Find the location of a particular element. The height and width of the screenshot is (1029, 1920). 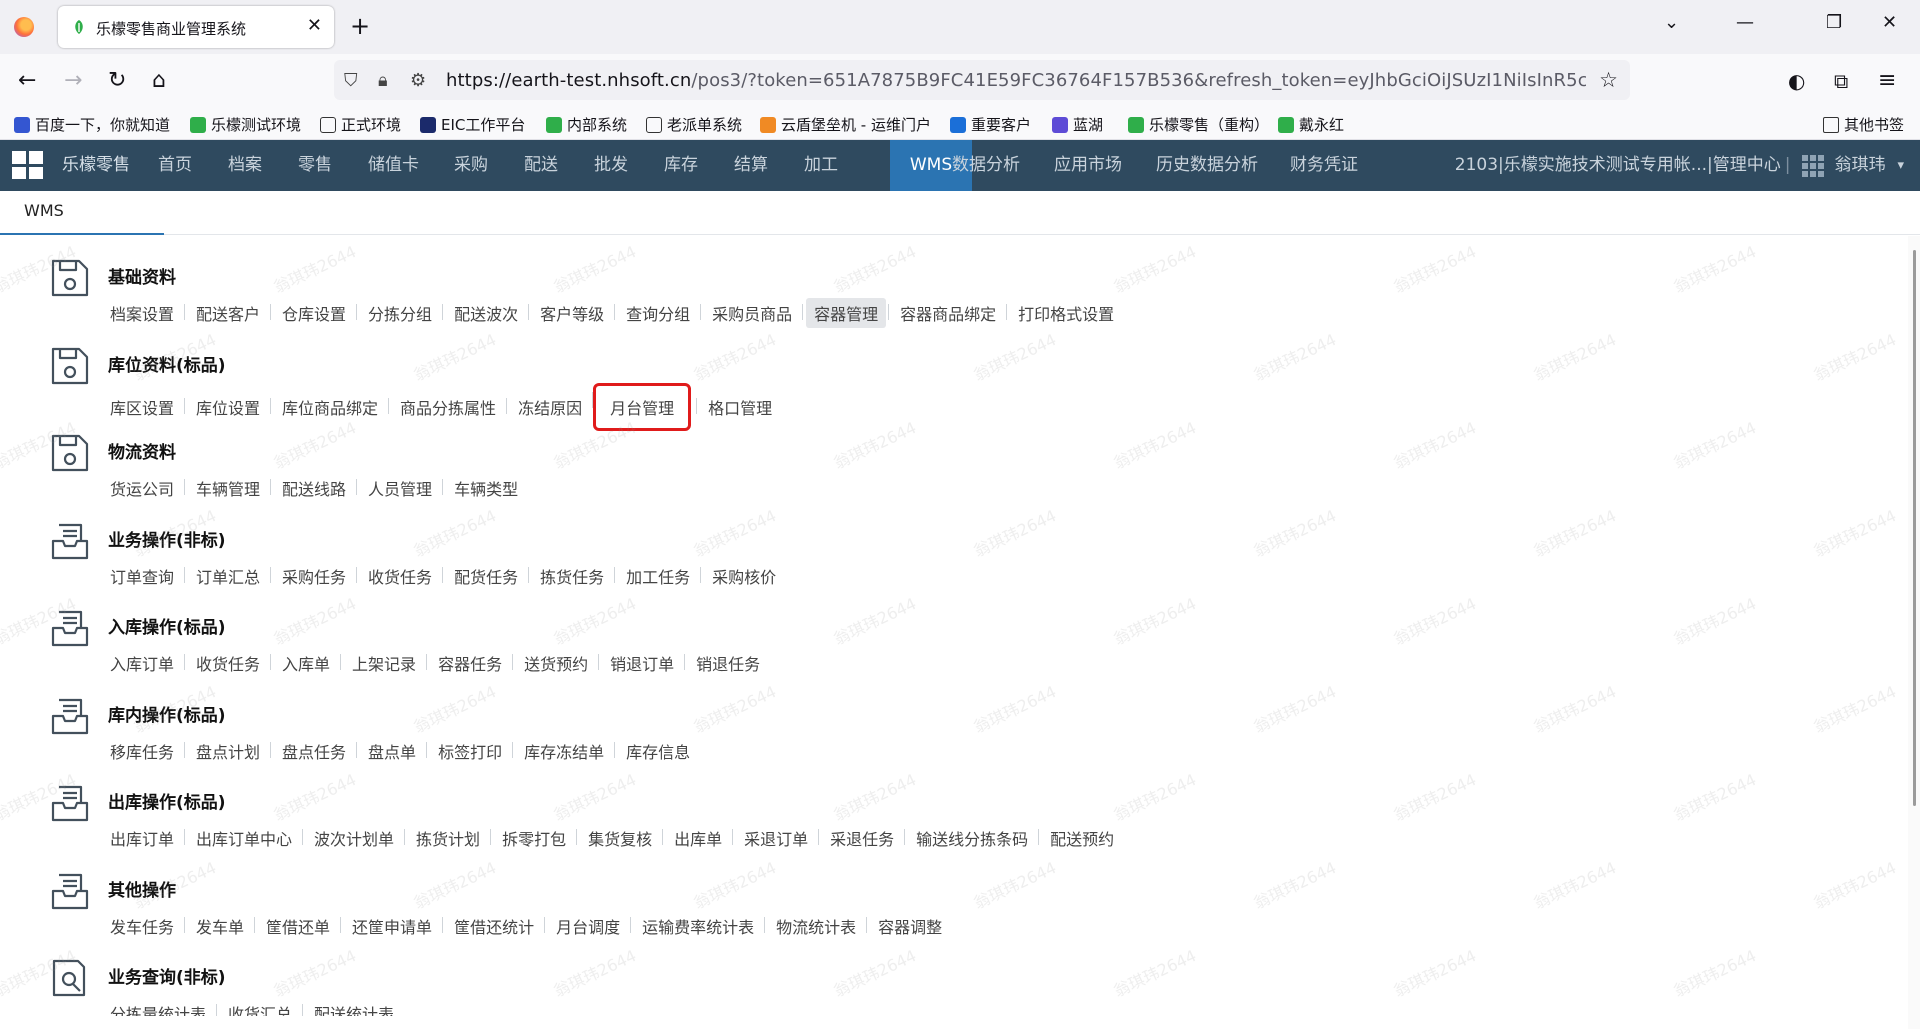

menu-link: 采退任务 is located at coordinates (860, 838).